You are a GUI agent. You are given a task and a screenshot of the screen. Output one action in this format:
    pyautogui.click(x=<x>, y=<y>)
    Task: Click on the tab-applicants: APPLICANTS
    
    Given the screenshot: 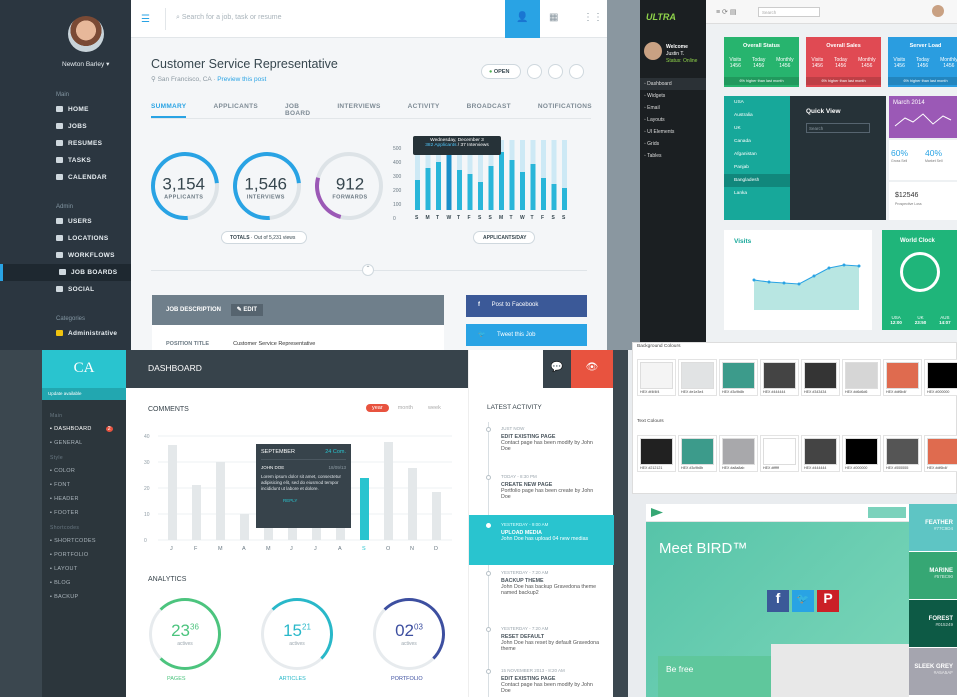 What is the action you would take?
    pyautogui.click(x=235, y=110)
    